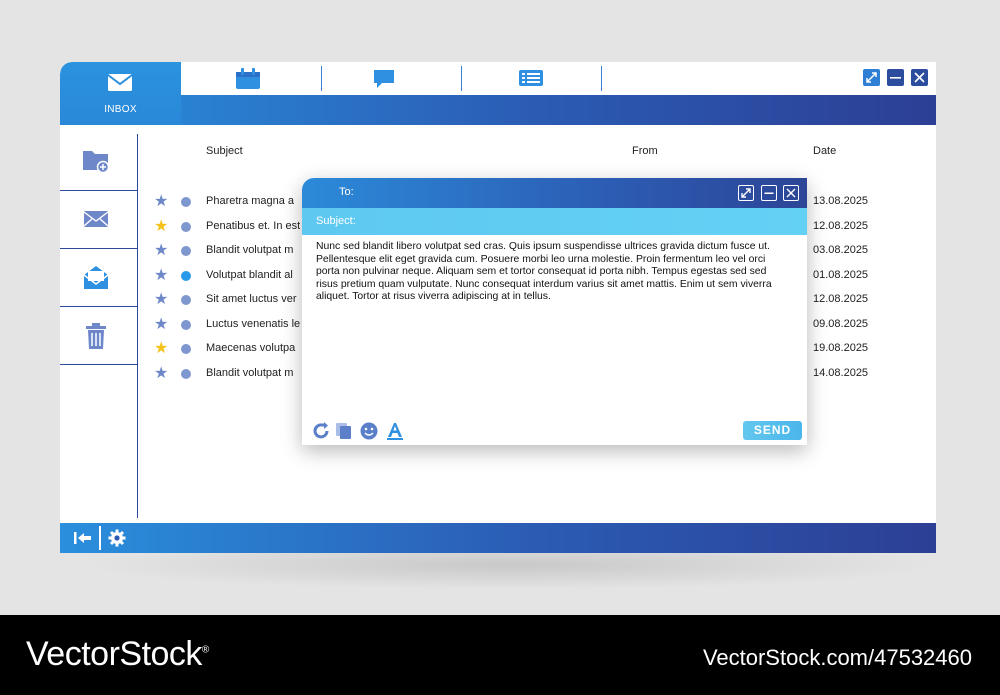 Image resolution: width=1000 pixels, height=695 pixels. Describe the element at coordinates (120, 93) in the screenshot. I see `tab-inbox: INBOX` at that location.